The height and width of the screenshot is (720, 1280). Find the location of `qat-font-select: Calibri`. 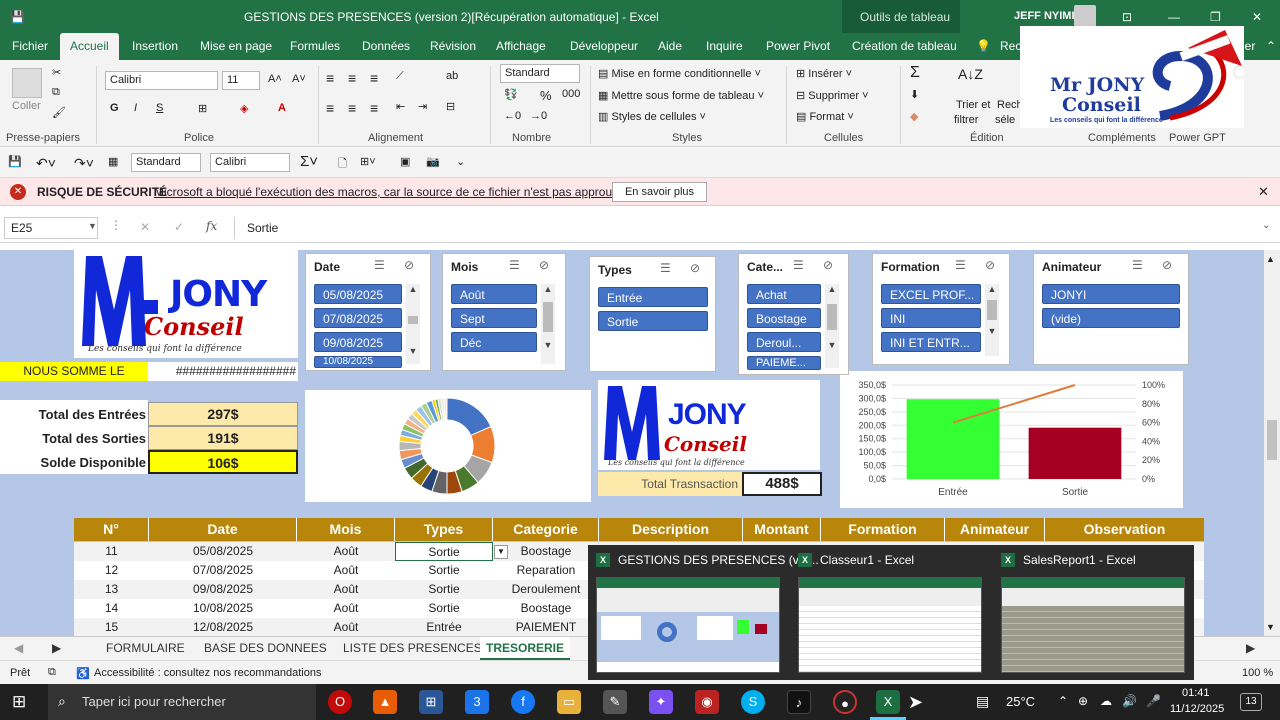

qat-font-select: Calibri is located at coordinates (250, 162).